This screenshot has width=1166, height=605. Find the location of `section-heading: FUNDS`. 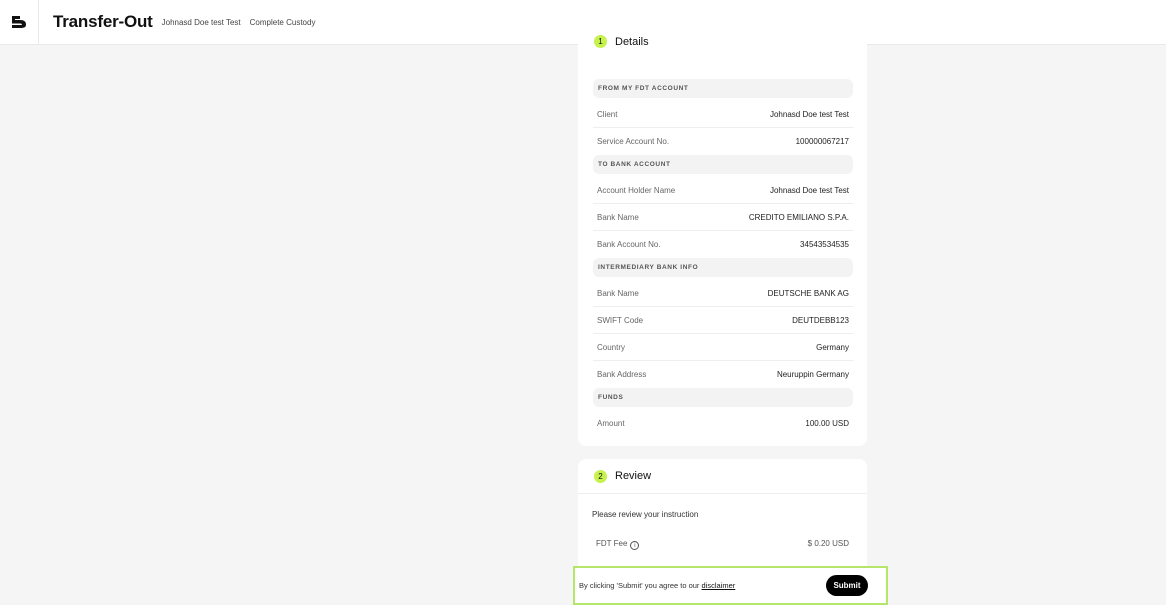

section-heading: FUNDS is located at coordinates (723, 397).